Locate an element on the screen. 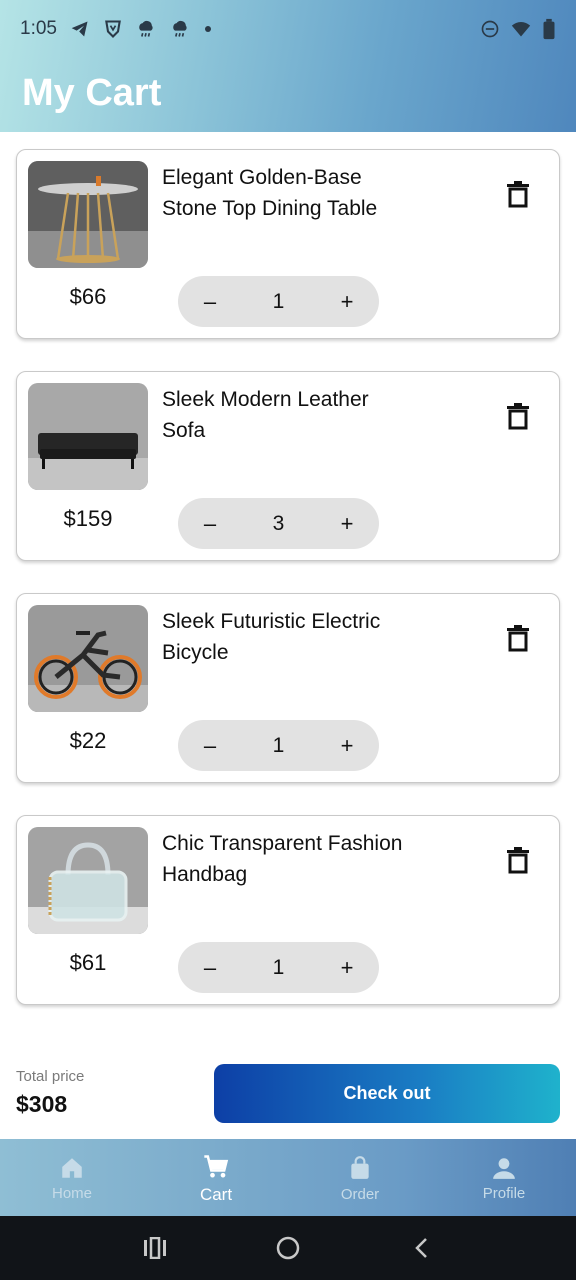  nav-item-profile: Profile is located at coordinates (504, 1177).